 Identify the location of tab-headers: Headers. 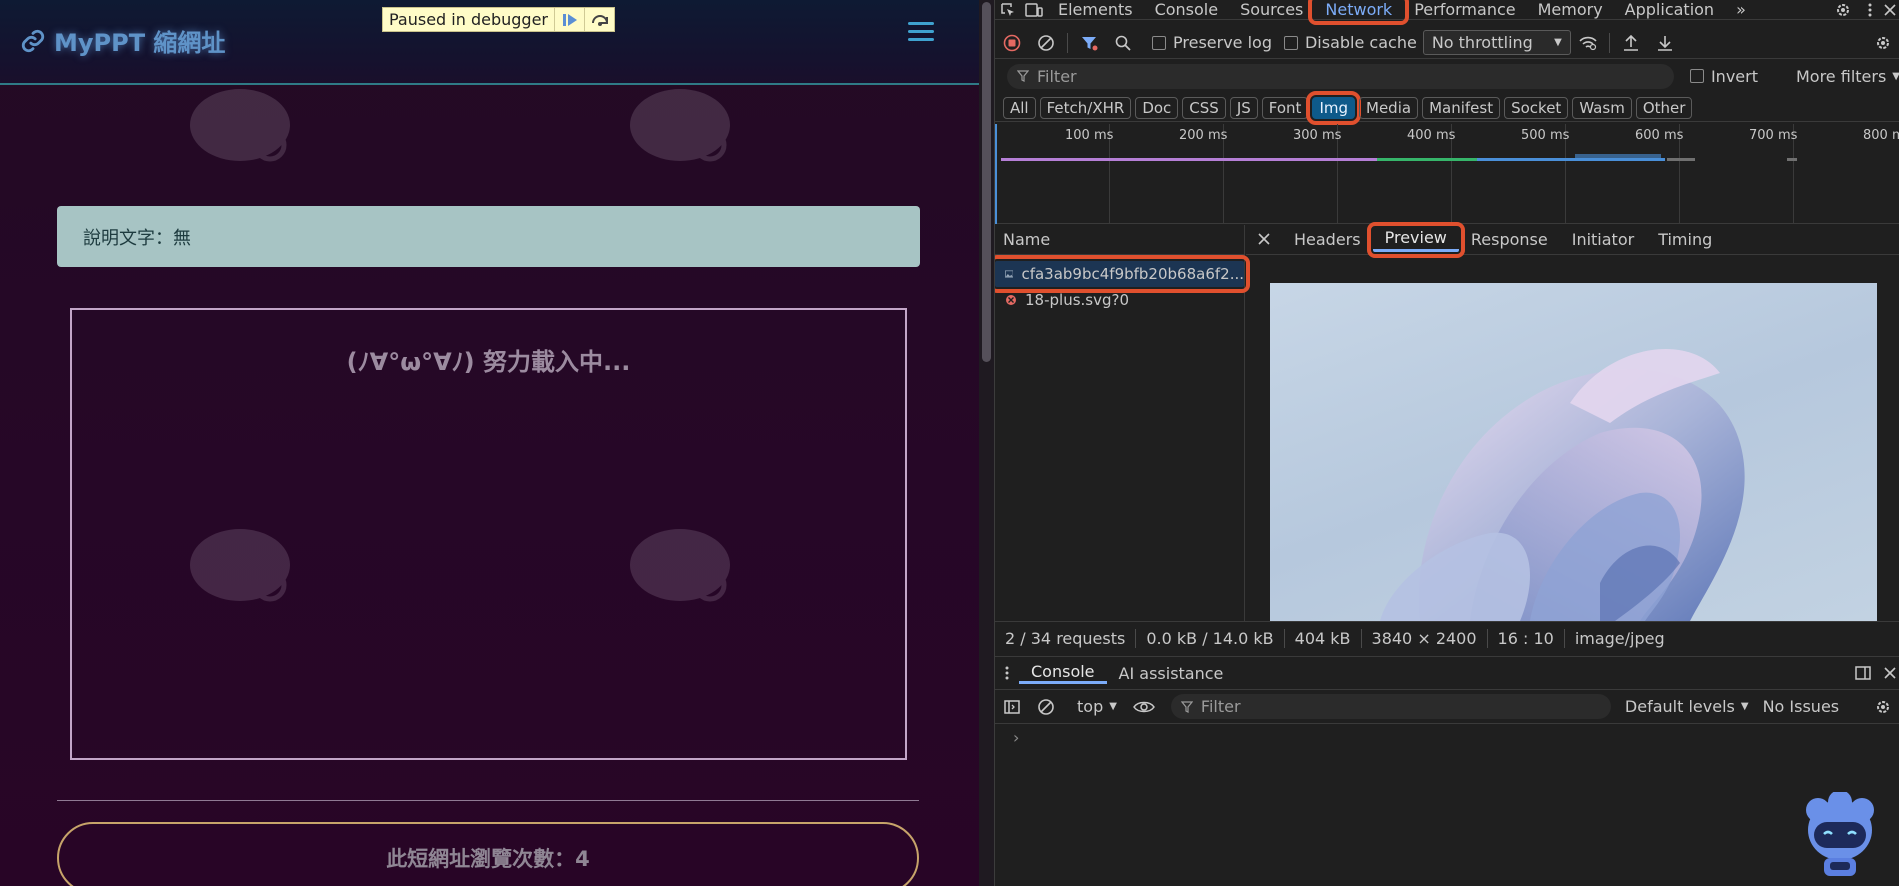
(1327, 239).